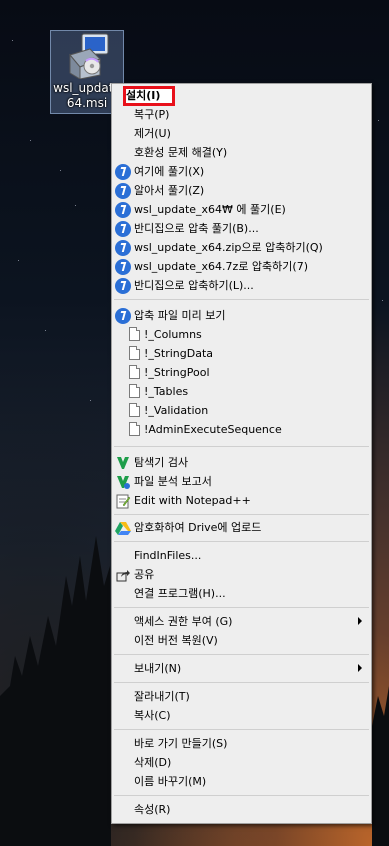  What do you see at coordinates (241, 715) in the screenshot?
I see `menu-item-copy: 복사(C)` at bounding box center [241, 715].